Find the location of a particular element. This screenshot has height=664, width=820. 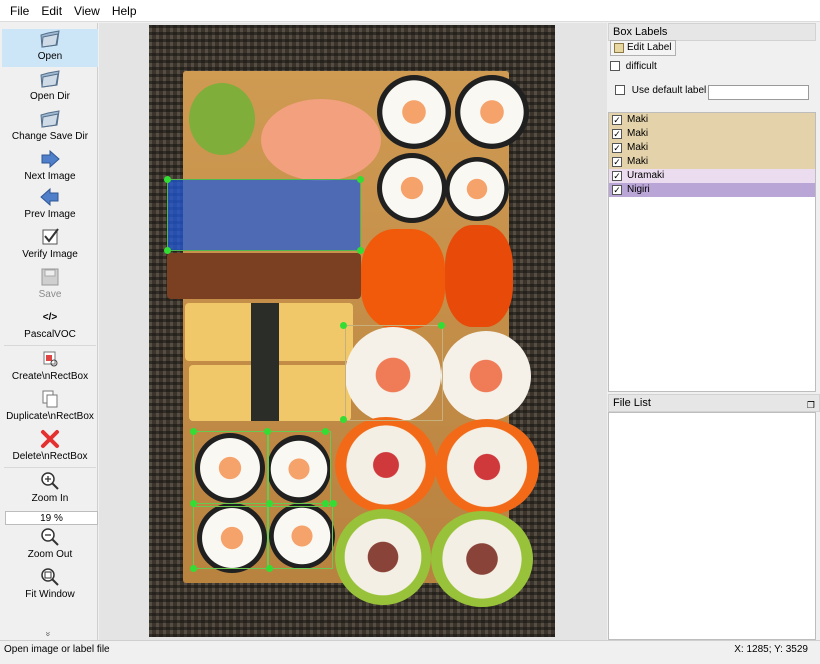

open-dir-button: Open Dir is located at coordinates (50, 87).